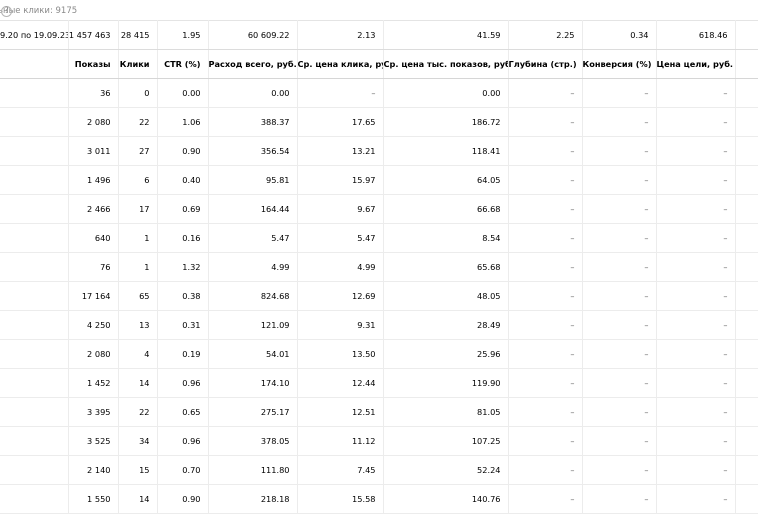 The width and height of the screenshot is (758, 520). I want to click on table-row: 3 525 34 0.96 378.05 11.12 107.25– – –, so click(379, 441).